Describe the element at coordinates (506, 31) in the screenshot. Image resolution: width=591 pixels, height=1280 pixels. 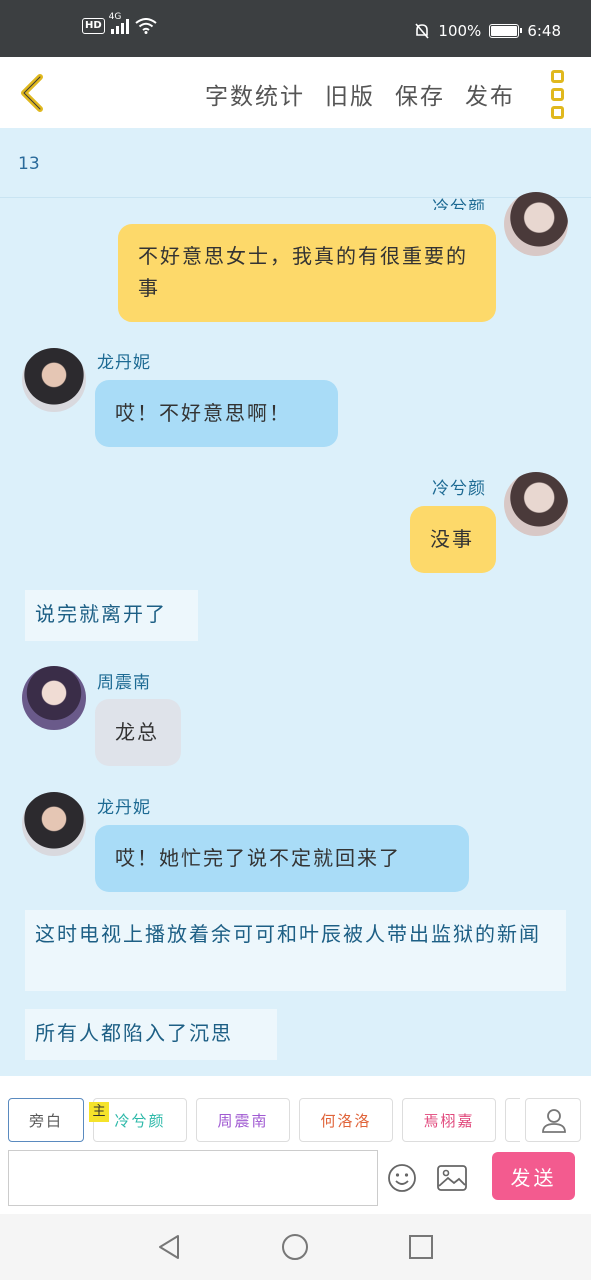
I see `battery-icon` at that location.